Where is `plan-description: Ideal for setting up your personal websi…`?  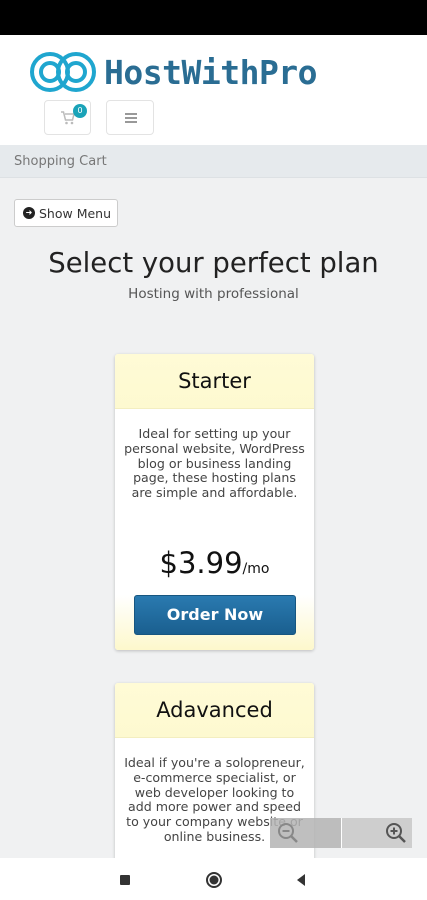 plan-description: Ideal for setting up your personal websi… is located at coordinates (214, 463).